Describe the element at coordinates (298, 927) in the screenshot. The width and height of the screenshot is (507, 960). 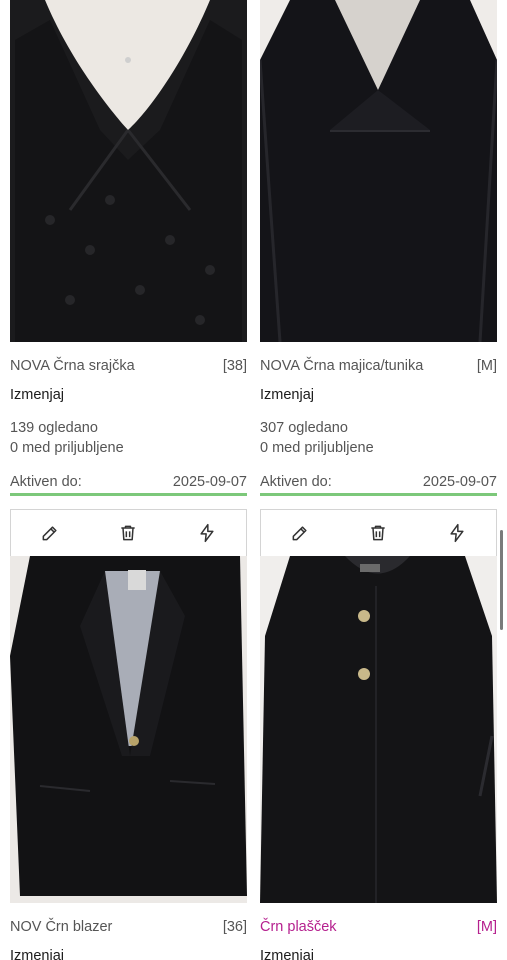
I see `listing-title: Črn plašček` at that location.